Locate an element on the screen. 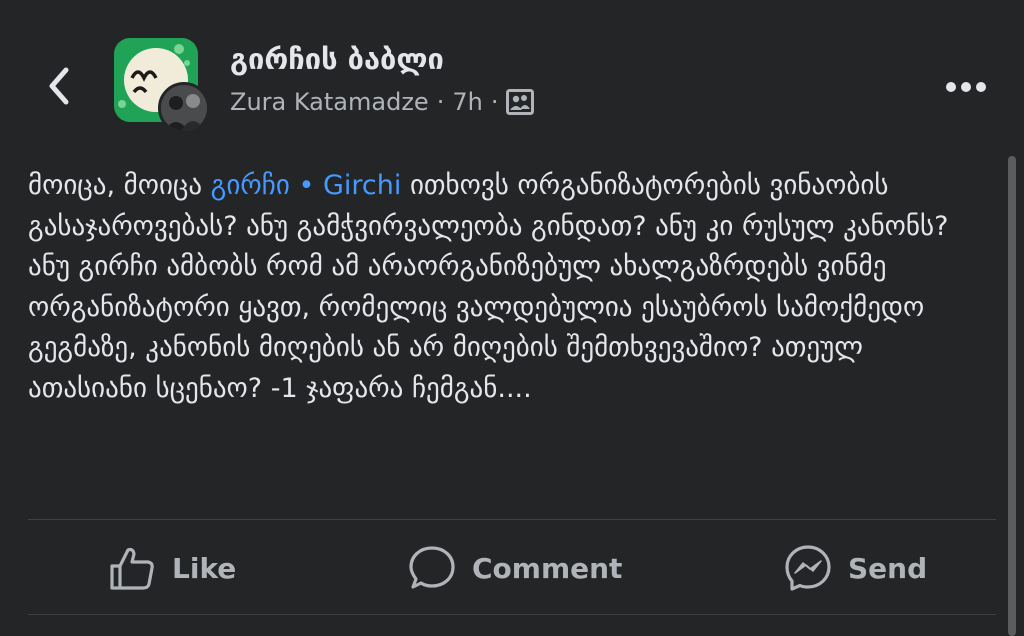  back-button is located at coordinates (58, 86).